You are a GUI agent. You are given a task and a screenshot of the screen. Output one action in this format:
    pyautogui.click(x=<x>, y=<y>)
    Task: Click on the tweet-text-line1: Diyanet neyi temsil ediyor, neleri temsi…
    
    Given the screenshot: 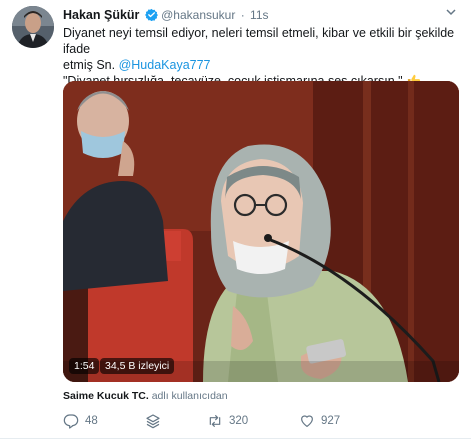 What is the action you would take?
    pyautogui.click(x=259, y=41)
    